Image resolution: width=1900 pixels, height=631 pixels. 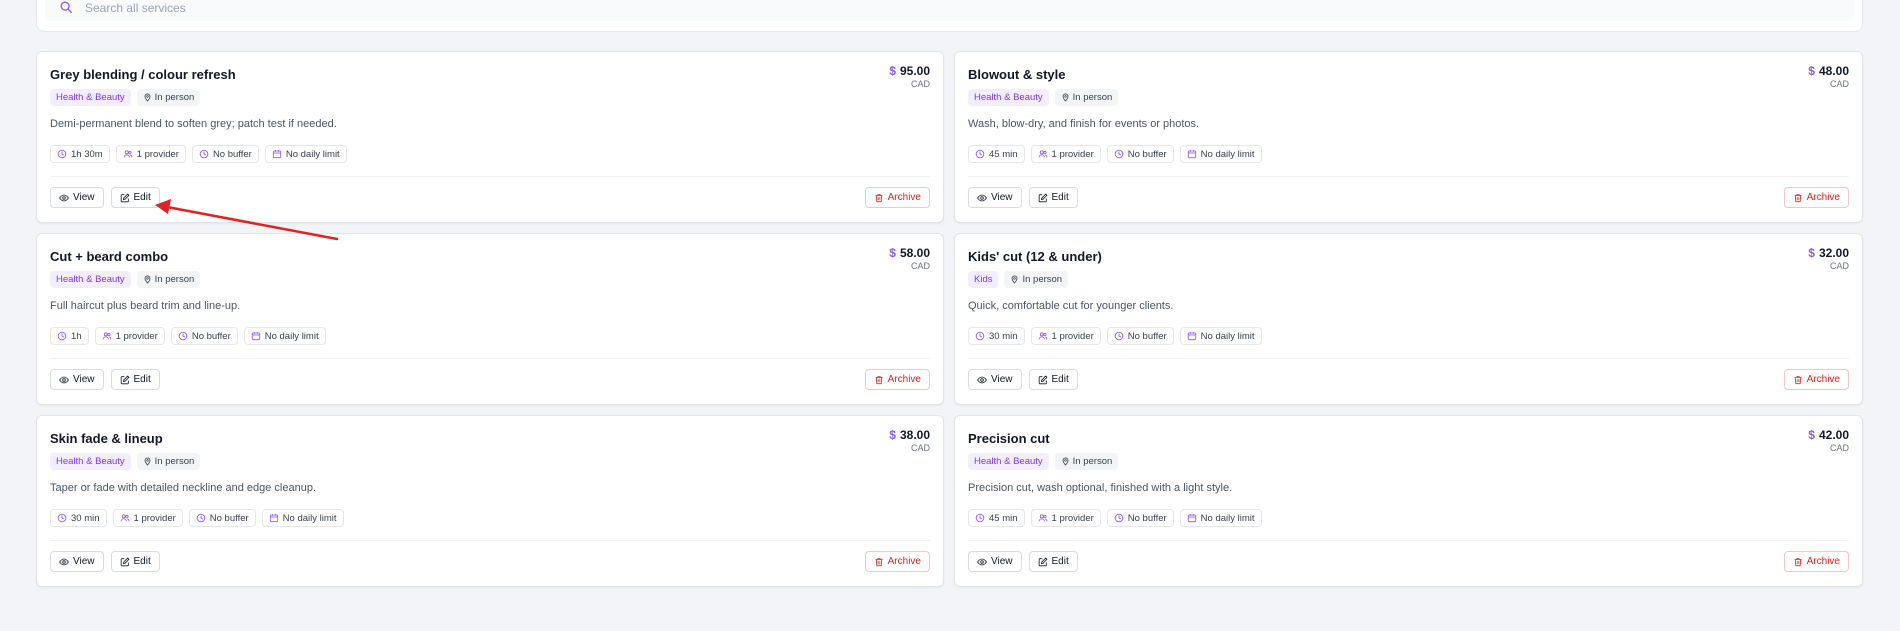 I want to click on price-amount: 58.00, so click(x=914, y=253).